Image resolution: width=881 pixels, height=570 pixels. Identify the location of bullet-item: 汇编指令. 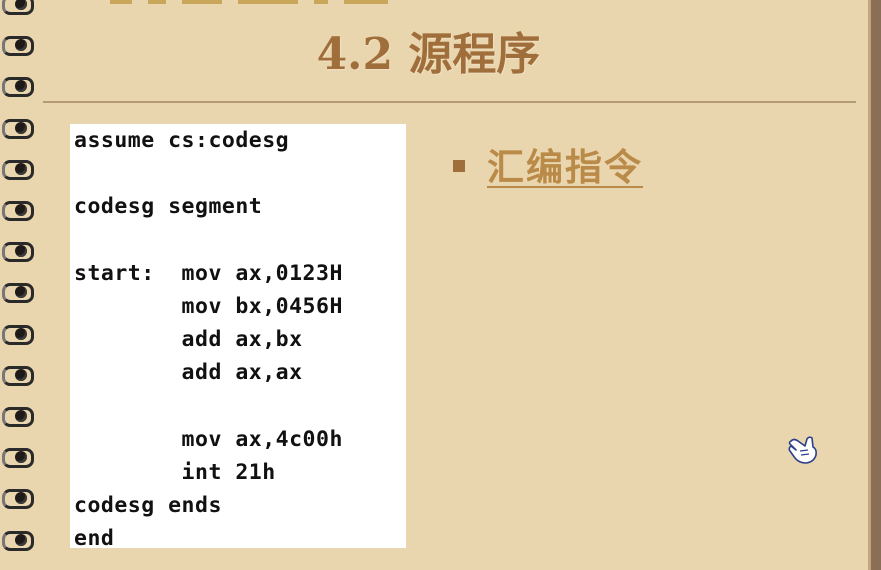
(548, 164).